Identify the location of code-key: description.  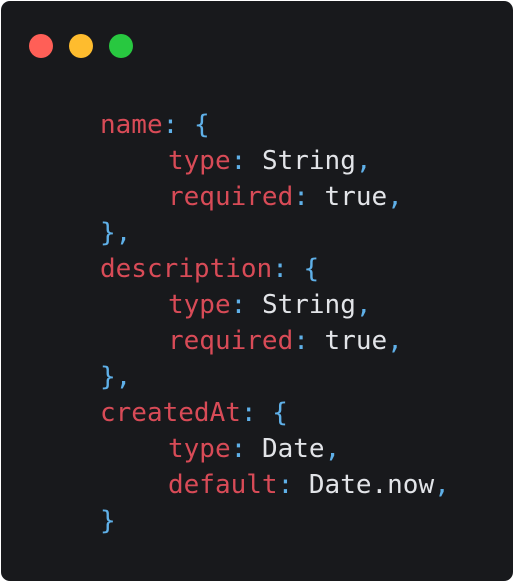
(186, 269).